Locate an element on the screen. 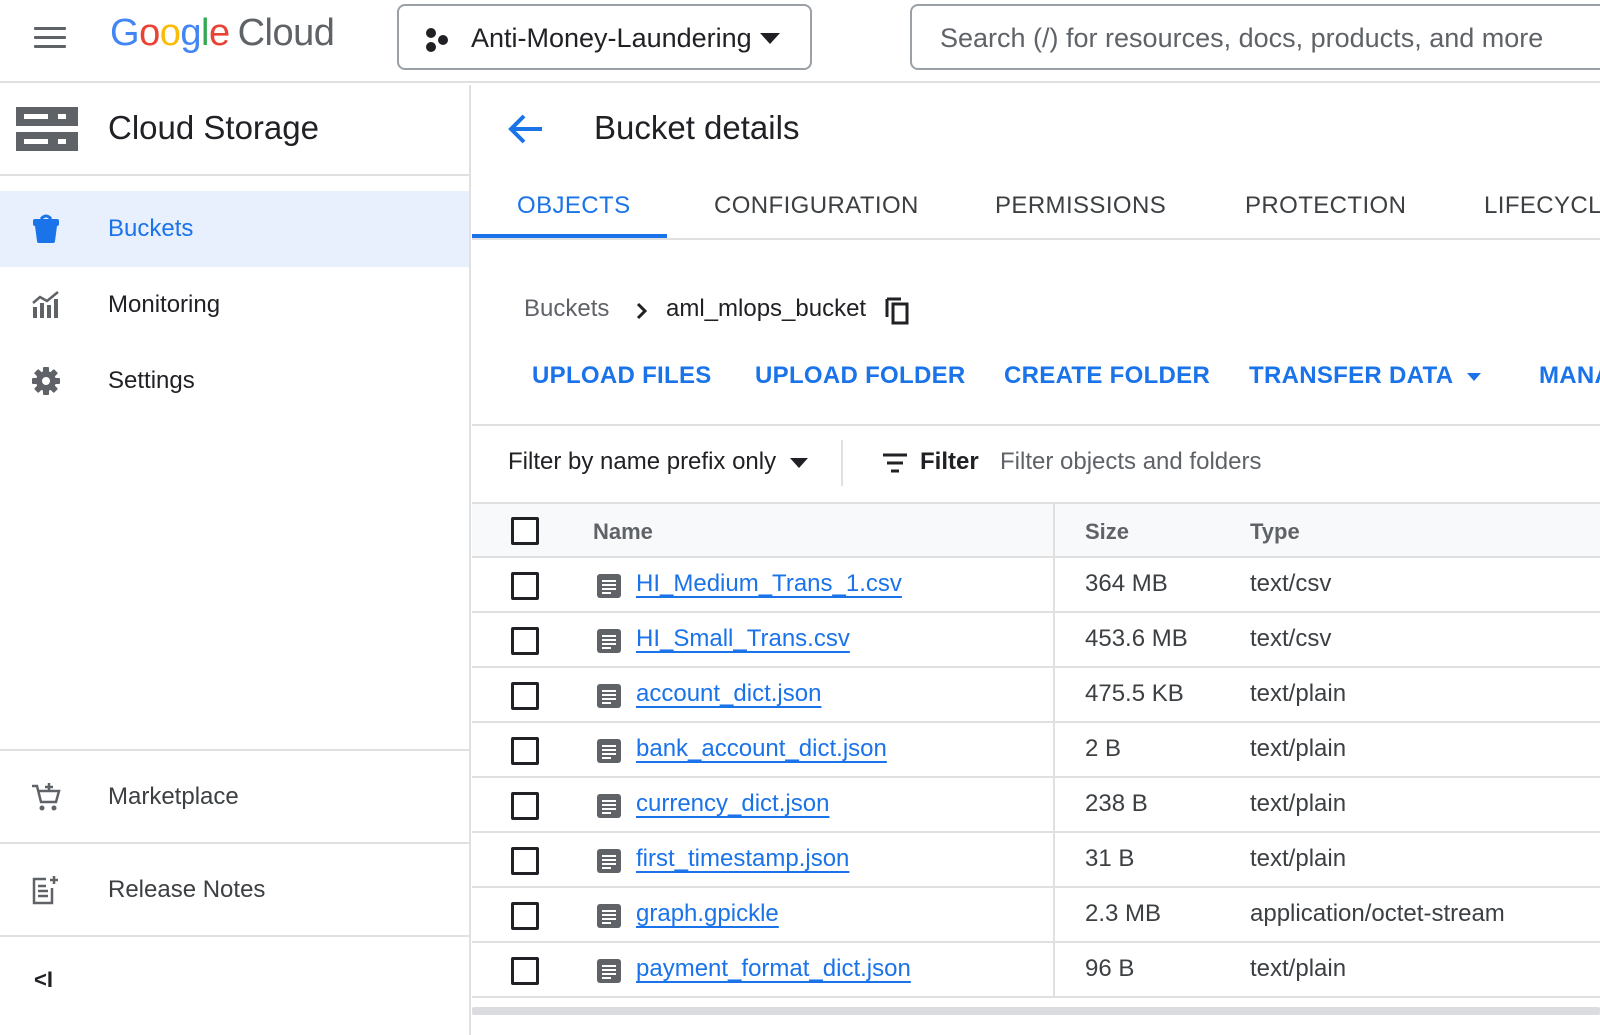 The width and height of the screenshot is (1600, 1035). search-box is located at coordinates (1255, 37).